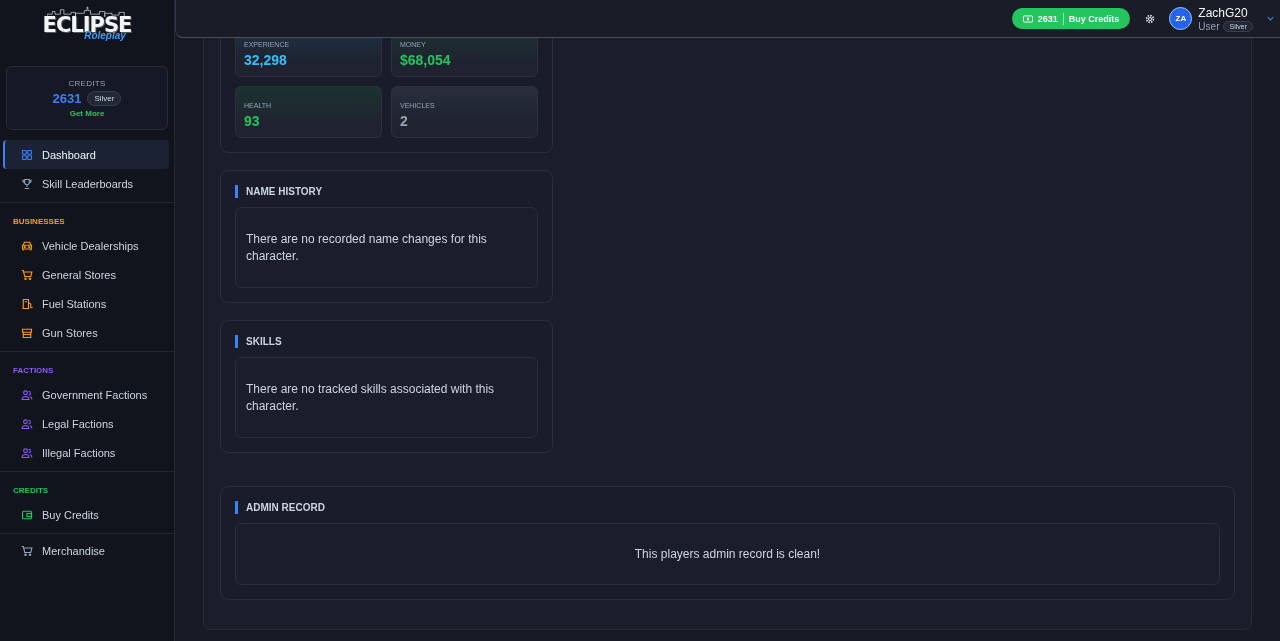 This screenshot has height=641, width=1280. I want to click on stat-value: 93, so click(252, 121).